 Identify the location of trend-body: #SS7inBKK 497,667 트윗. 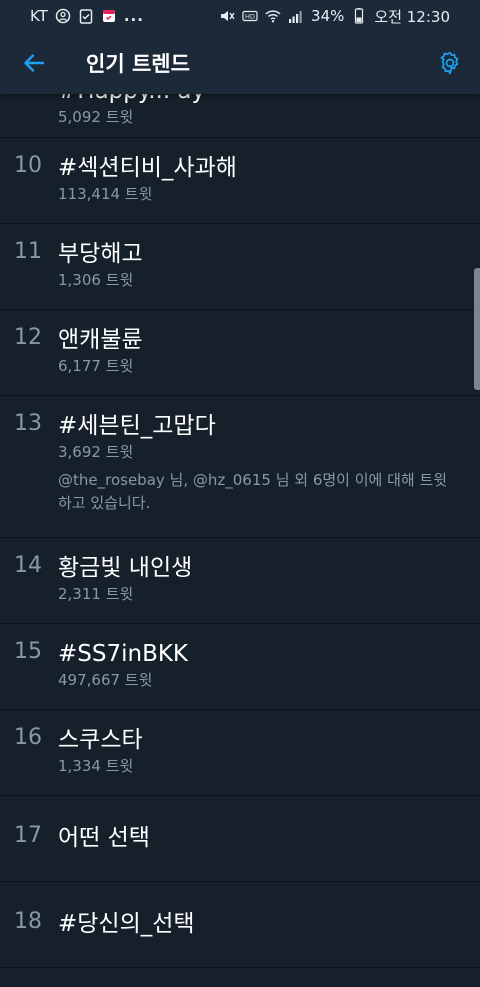
(269, 674).